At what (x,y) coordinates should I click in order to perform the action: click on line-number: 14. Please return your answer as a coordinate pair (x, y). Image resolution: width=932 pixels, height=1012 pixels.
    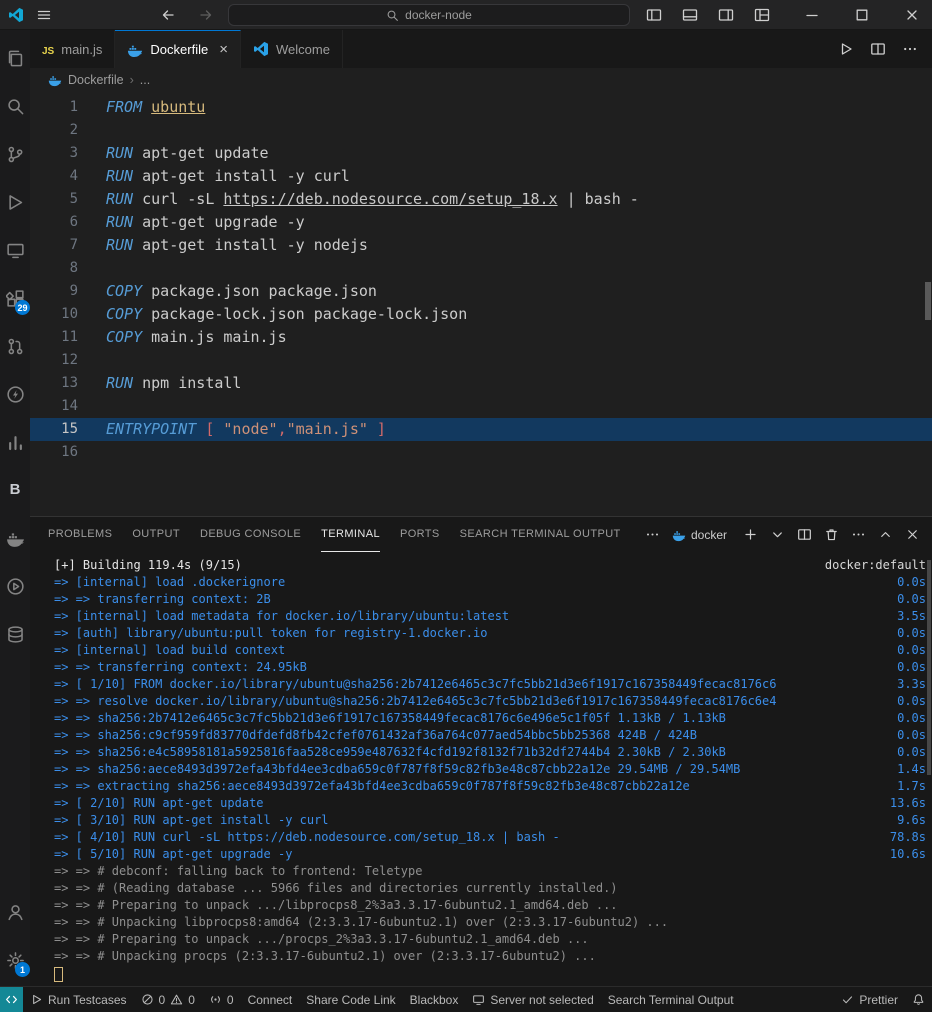
    Looking at the image, I should click on (69, 406).